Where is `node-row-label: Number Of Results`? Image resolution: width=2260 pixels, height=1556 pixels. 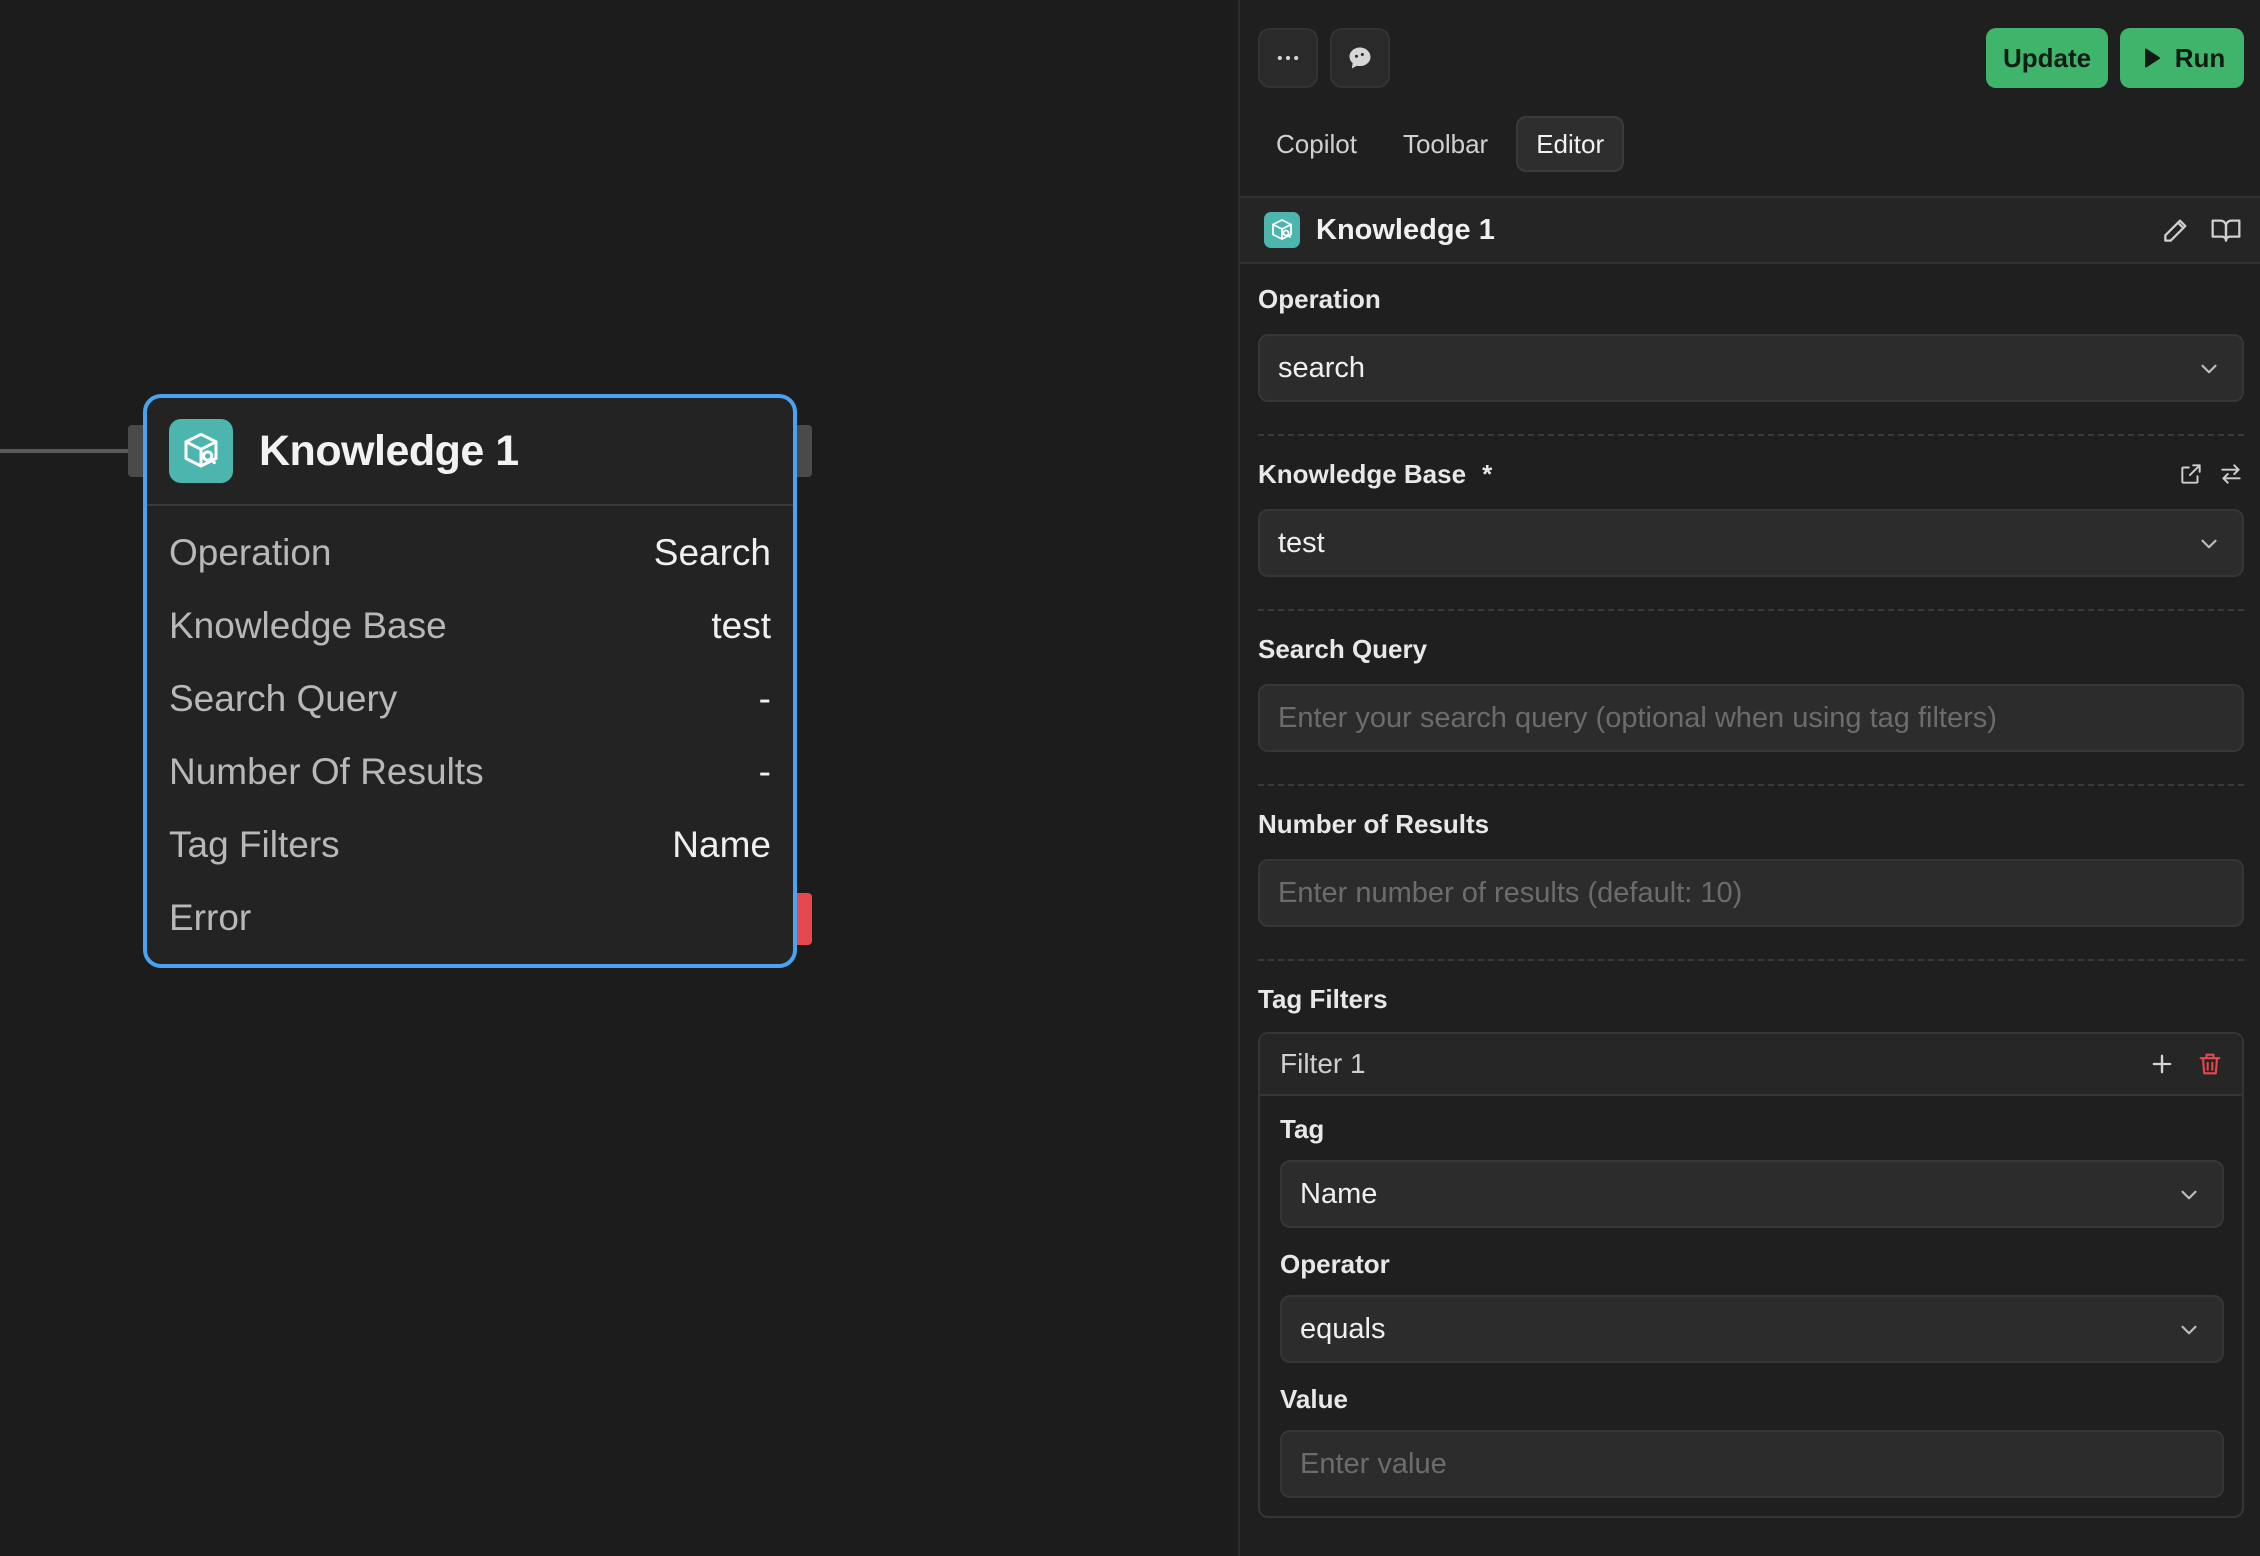
node-row-label: Number Of Results is located at coordinates (326, 771).